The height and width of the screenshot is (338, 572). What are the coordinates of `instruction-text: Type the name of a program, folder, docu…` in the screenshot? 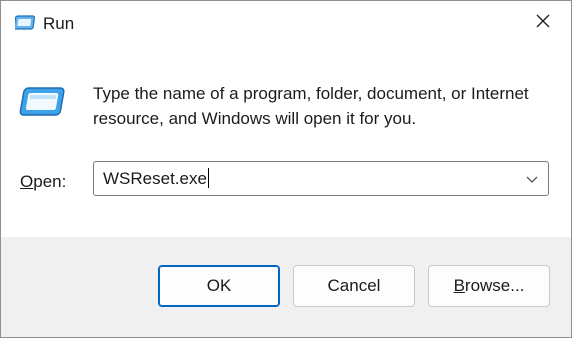 It's located at (311, 106).